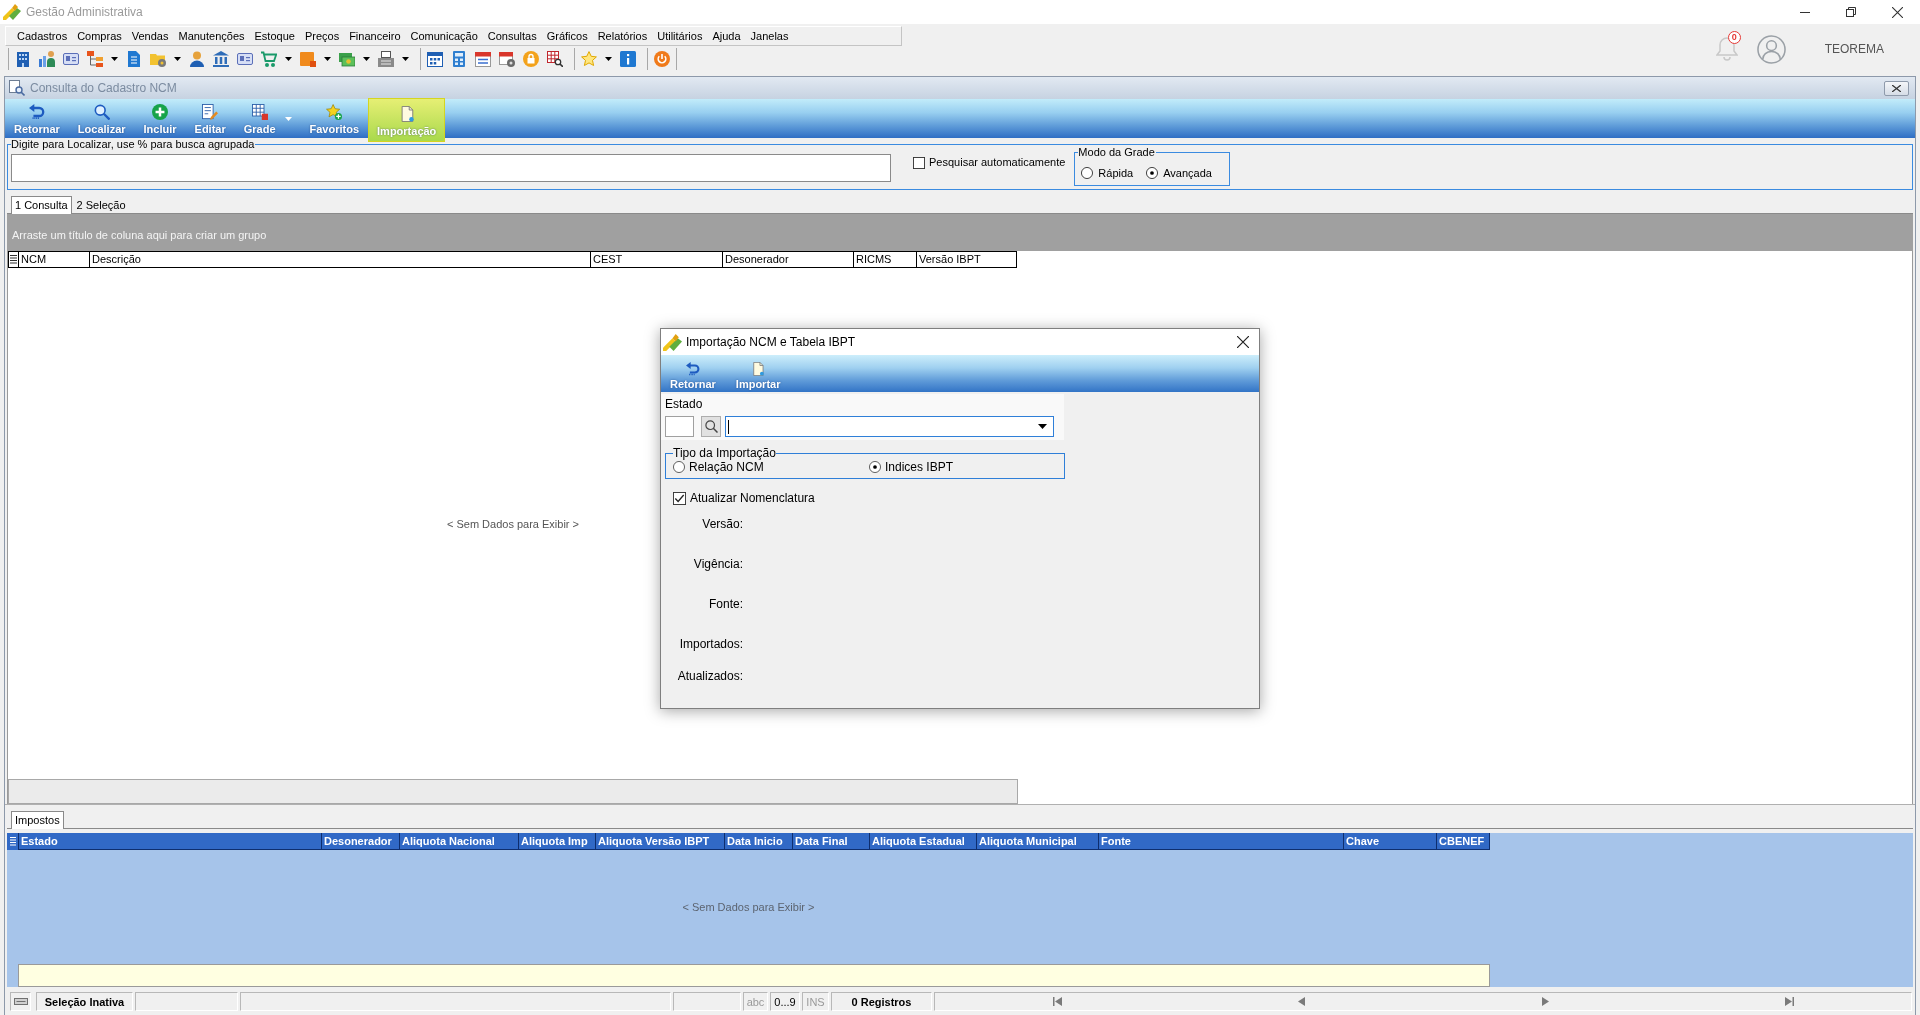  Describe the element at coordinates (622, 36) in the screenshot. I see `menu-item: Relatórios` at that location.